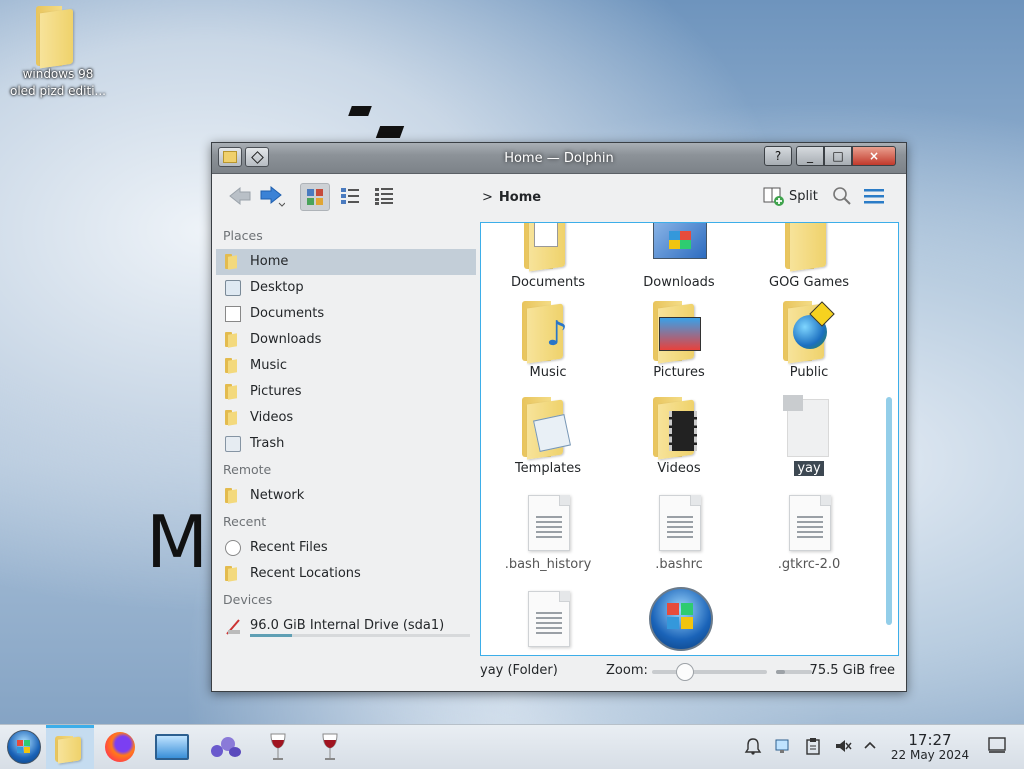  Describe the element at coordinates (346, 288) in the screenshot. I see `places-item-desktop: Desktop` at that location.